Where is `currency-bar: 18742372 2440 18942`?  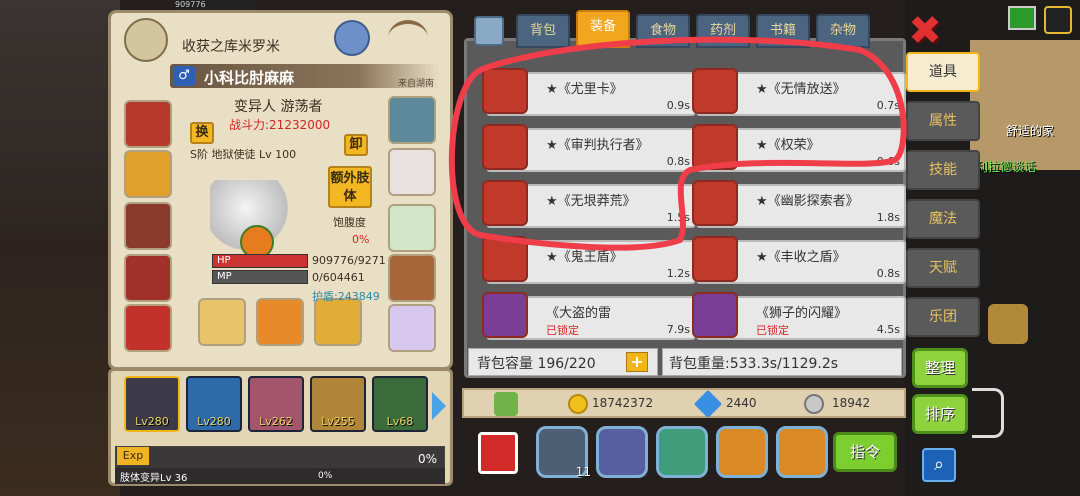 currency-bar: 18742372 2440 18942 is located at coordinates (684, 403).